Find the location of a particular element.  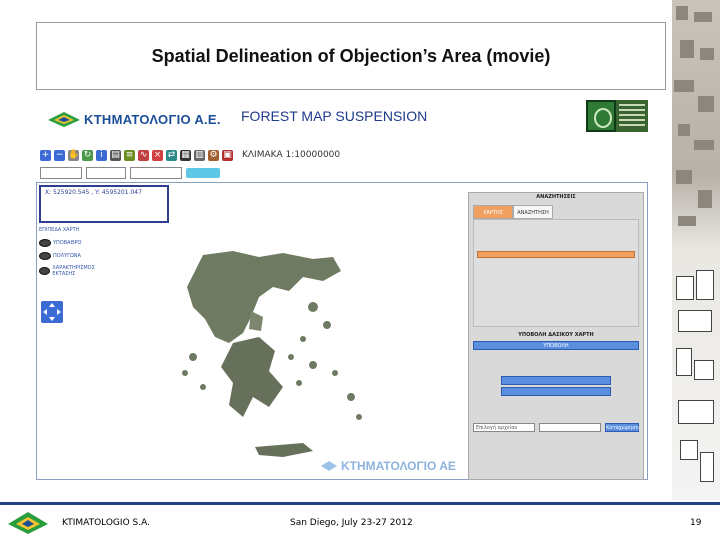

app-header: ΚΤΗΜΑΤΟΛΟΓΙΟ Α.Ε. FOREST MAP SUSPENSION is located at coordinates (342, 116).